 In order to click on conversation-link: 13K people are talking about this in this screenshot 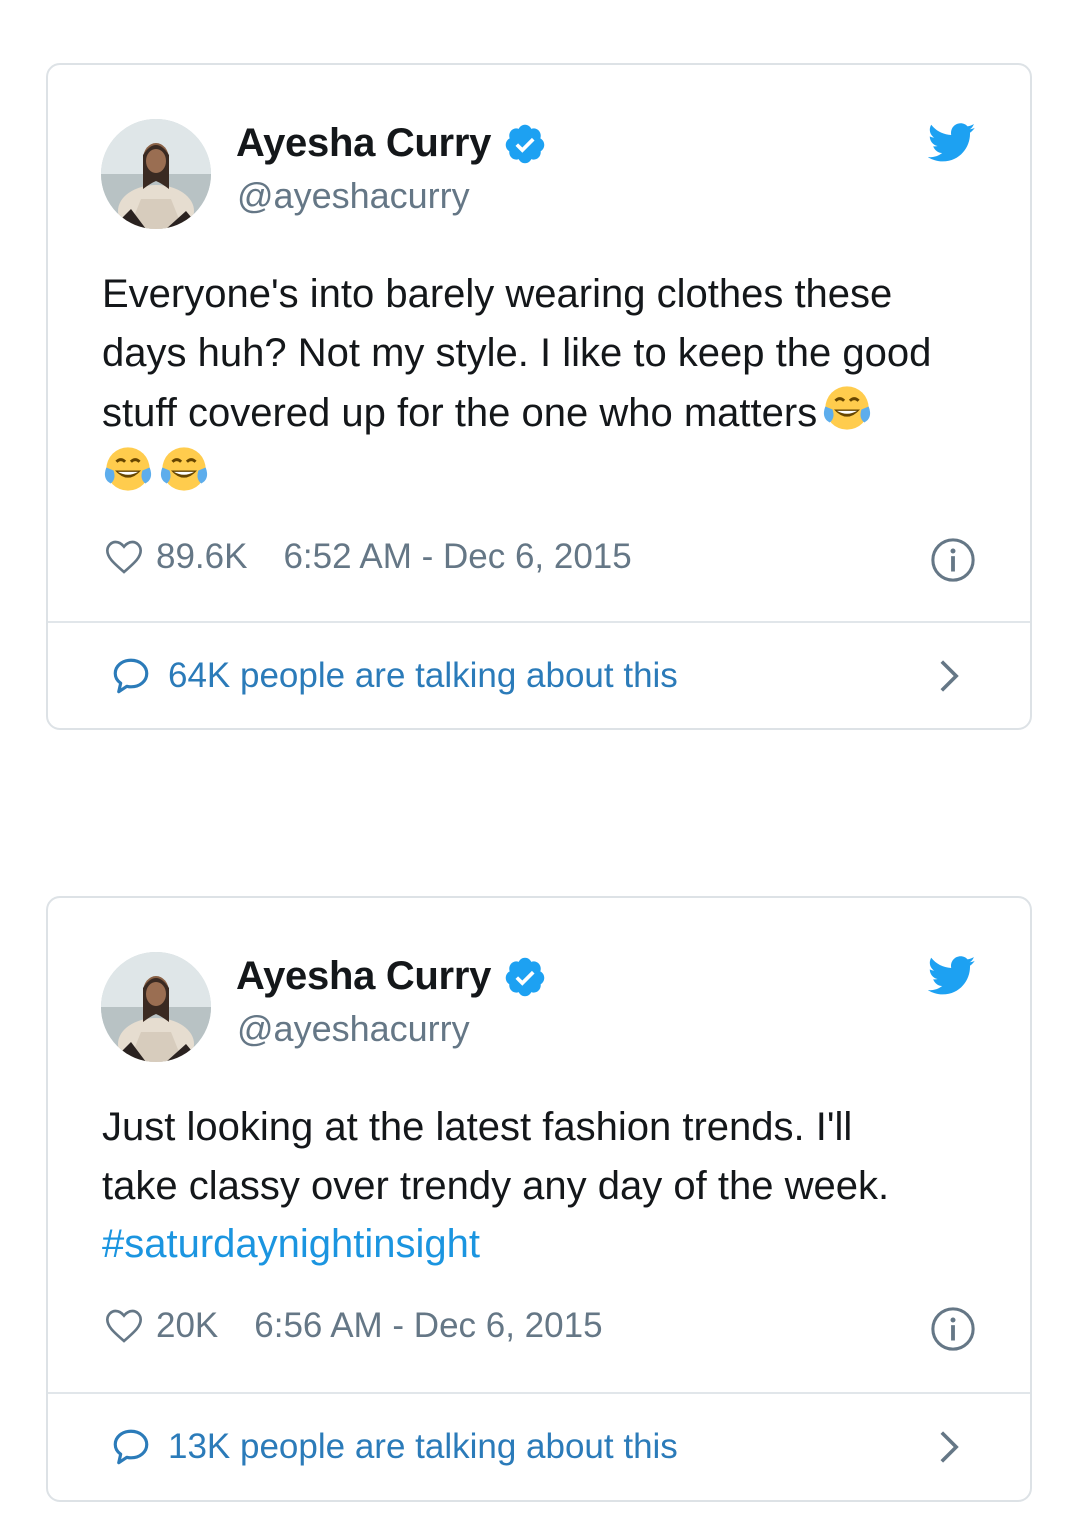, I will do `click(539, 1447)`.